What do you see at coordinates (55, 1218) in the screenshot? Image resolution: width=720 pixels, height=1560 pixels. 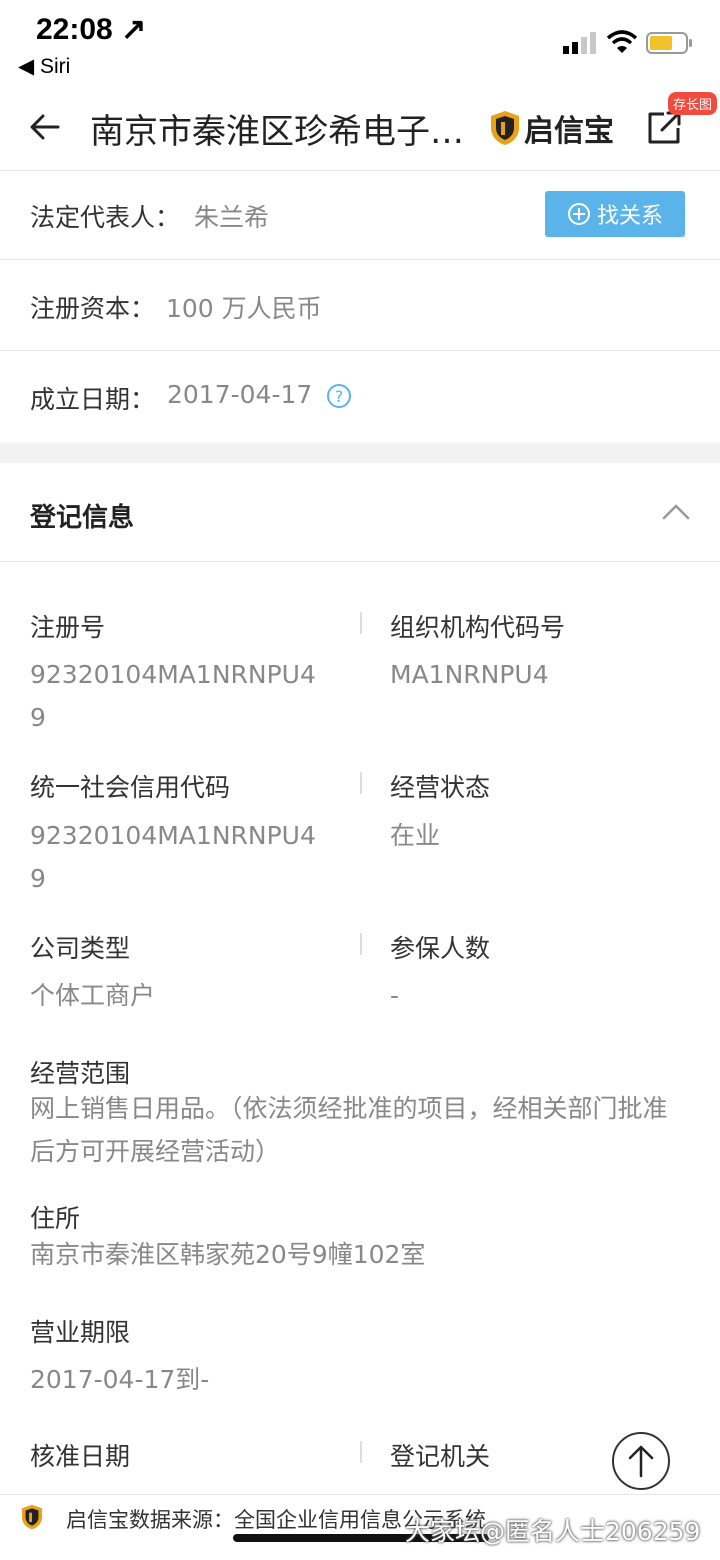 I see `address-label: 住所` at bounding box center [55, 1218].